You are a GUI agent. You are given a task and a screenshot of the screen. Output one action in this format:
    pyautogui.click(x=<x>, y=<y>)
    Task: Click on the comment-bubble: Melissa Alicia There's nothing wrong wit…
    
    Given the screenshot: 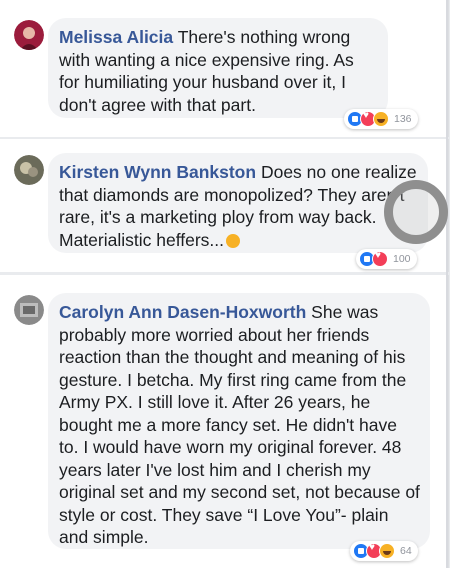 What is the action you would take?
    pyautogui.click(x=218, y=68)
    